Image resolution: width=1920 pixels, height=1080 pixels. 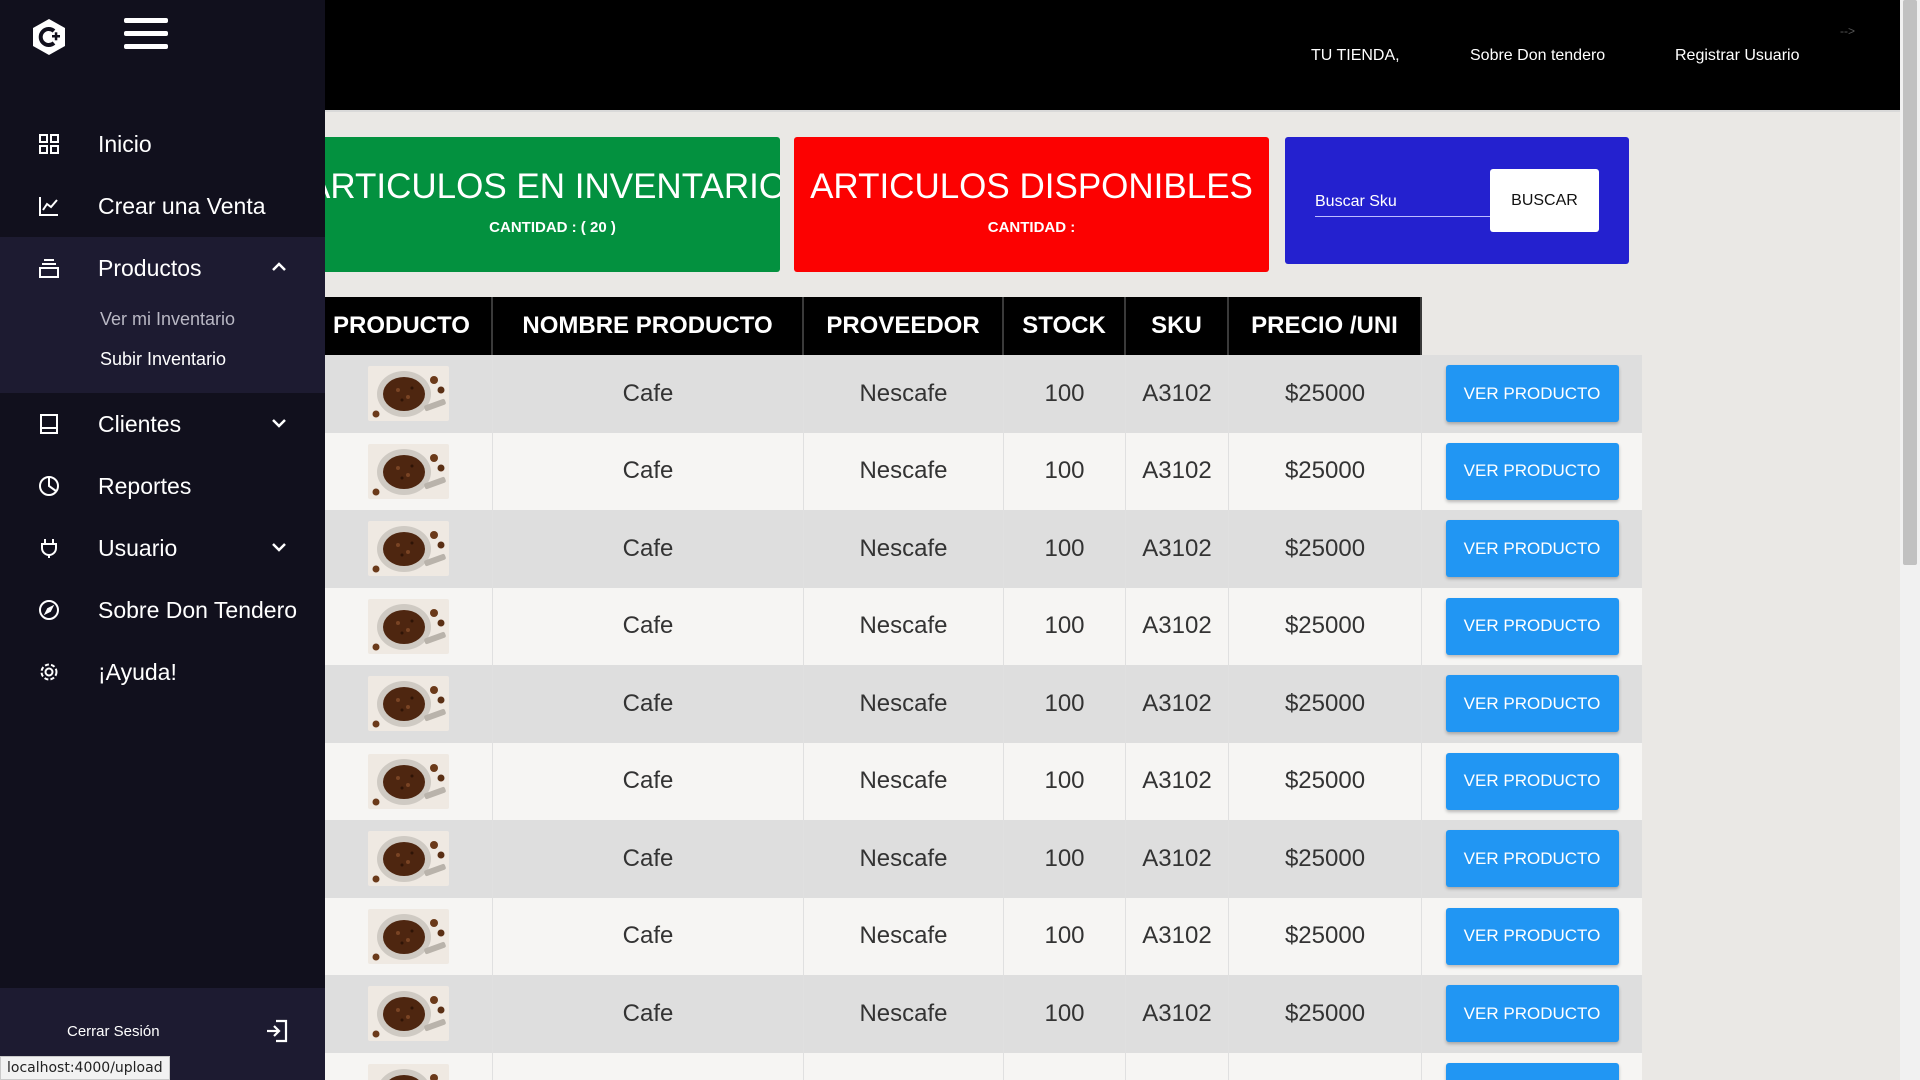 I want to click on sidebar-item-ayuda: ¡Ayuda!, so click(x=162, y=672).